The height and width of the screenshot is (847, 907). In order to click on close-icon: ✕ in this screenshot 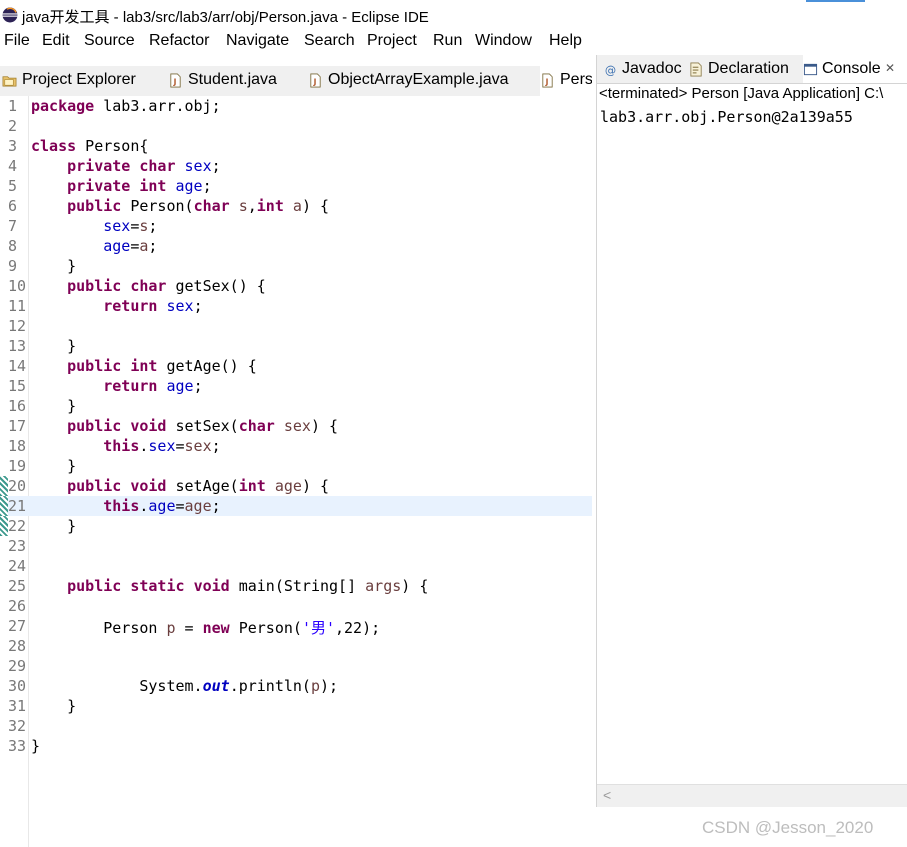, I will do `click(890, 68)`.